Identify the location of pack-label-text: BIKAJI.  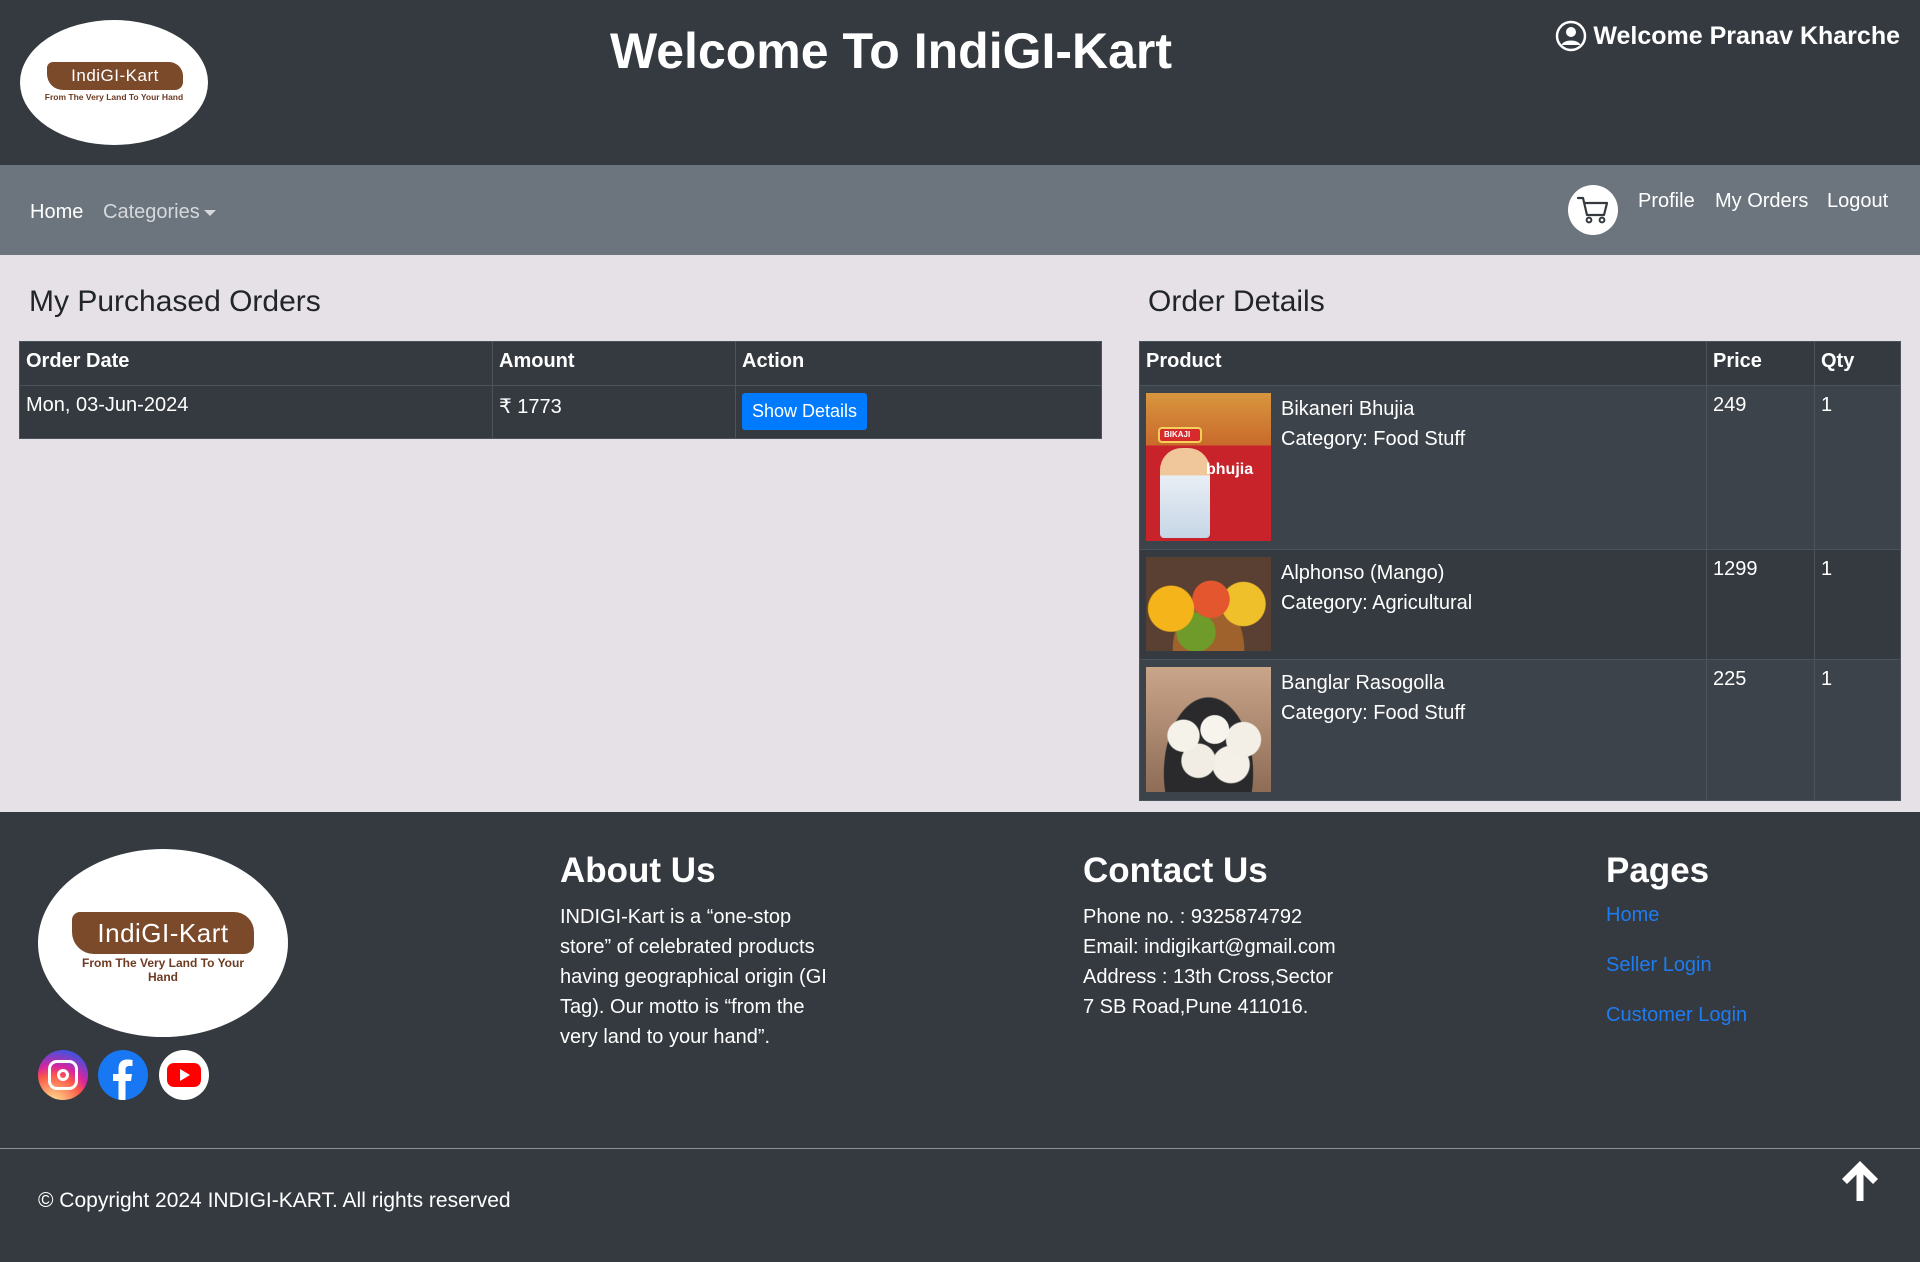
(1177, 434).